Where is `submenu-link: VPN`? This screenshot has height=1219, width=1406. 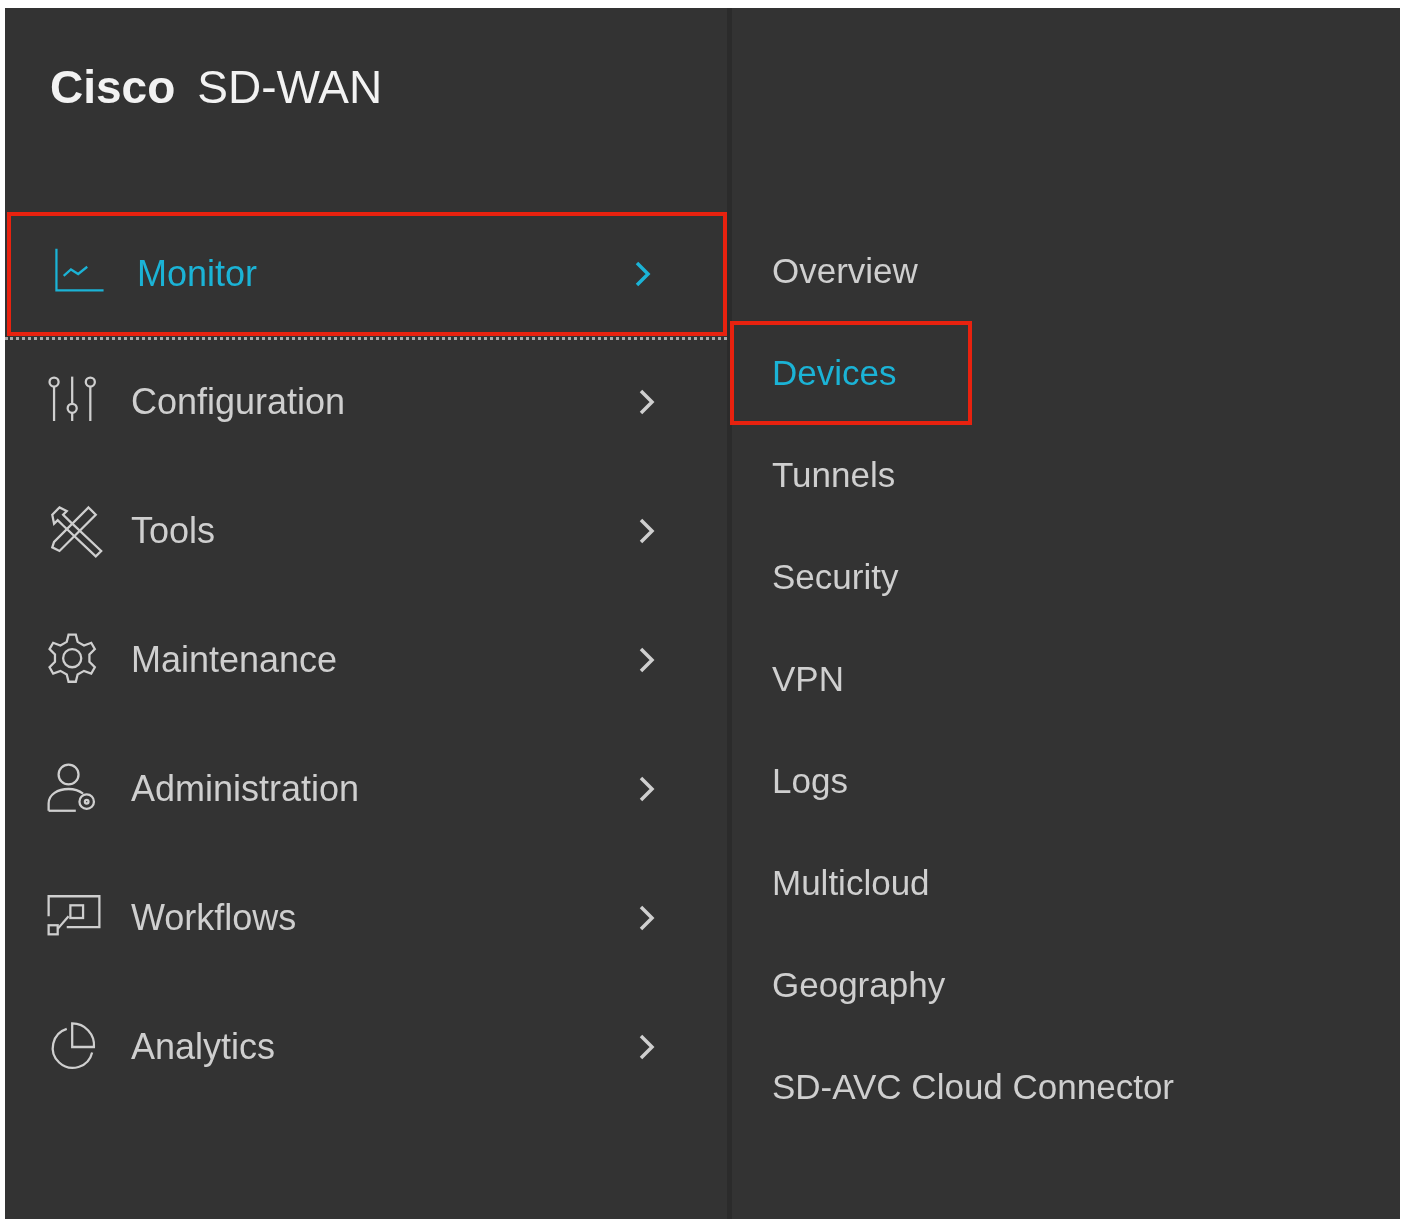
submenu-link: VPN is located at coordinates (808, 679).